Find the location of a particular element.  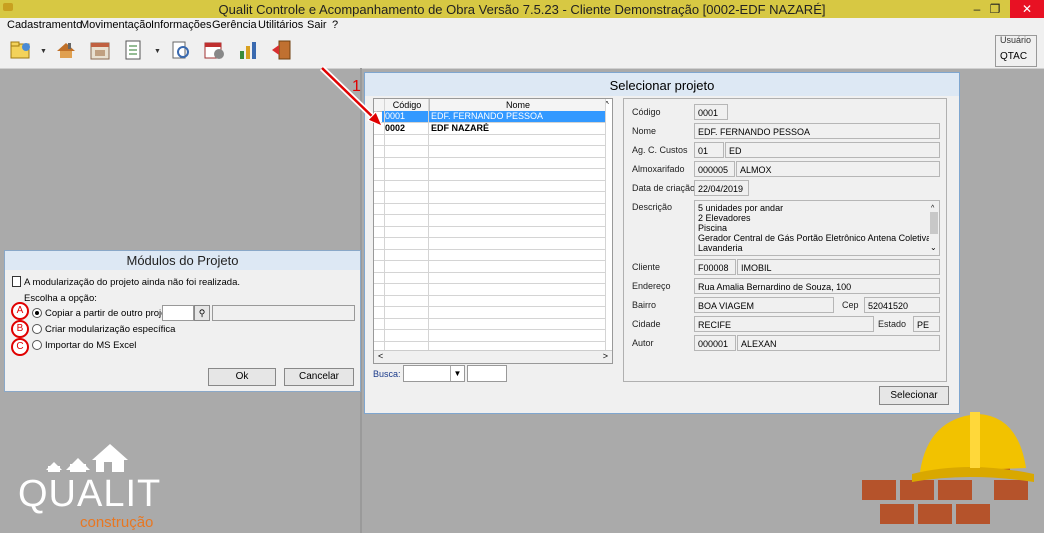

schedule-icon is located at coordinates (214, 50).